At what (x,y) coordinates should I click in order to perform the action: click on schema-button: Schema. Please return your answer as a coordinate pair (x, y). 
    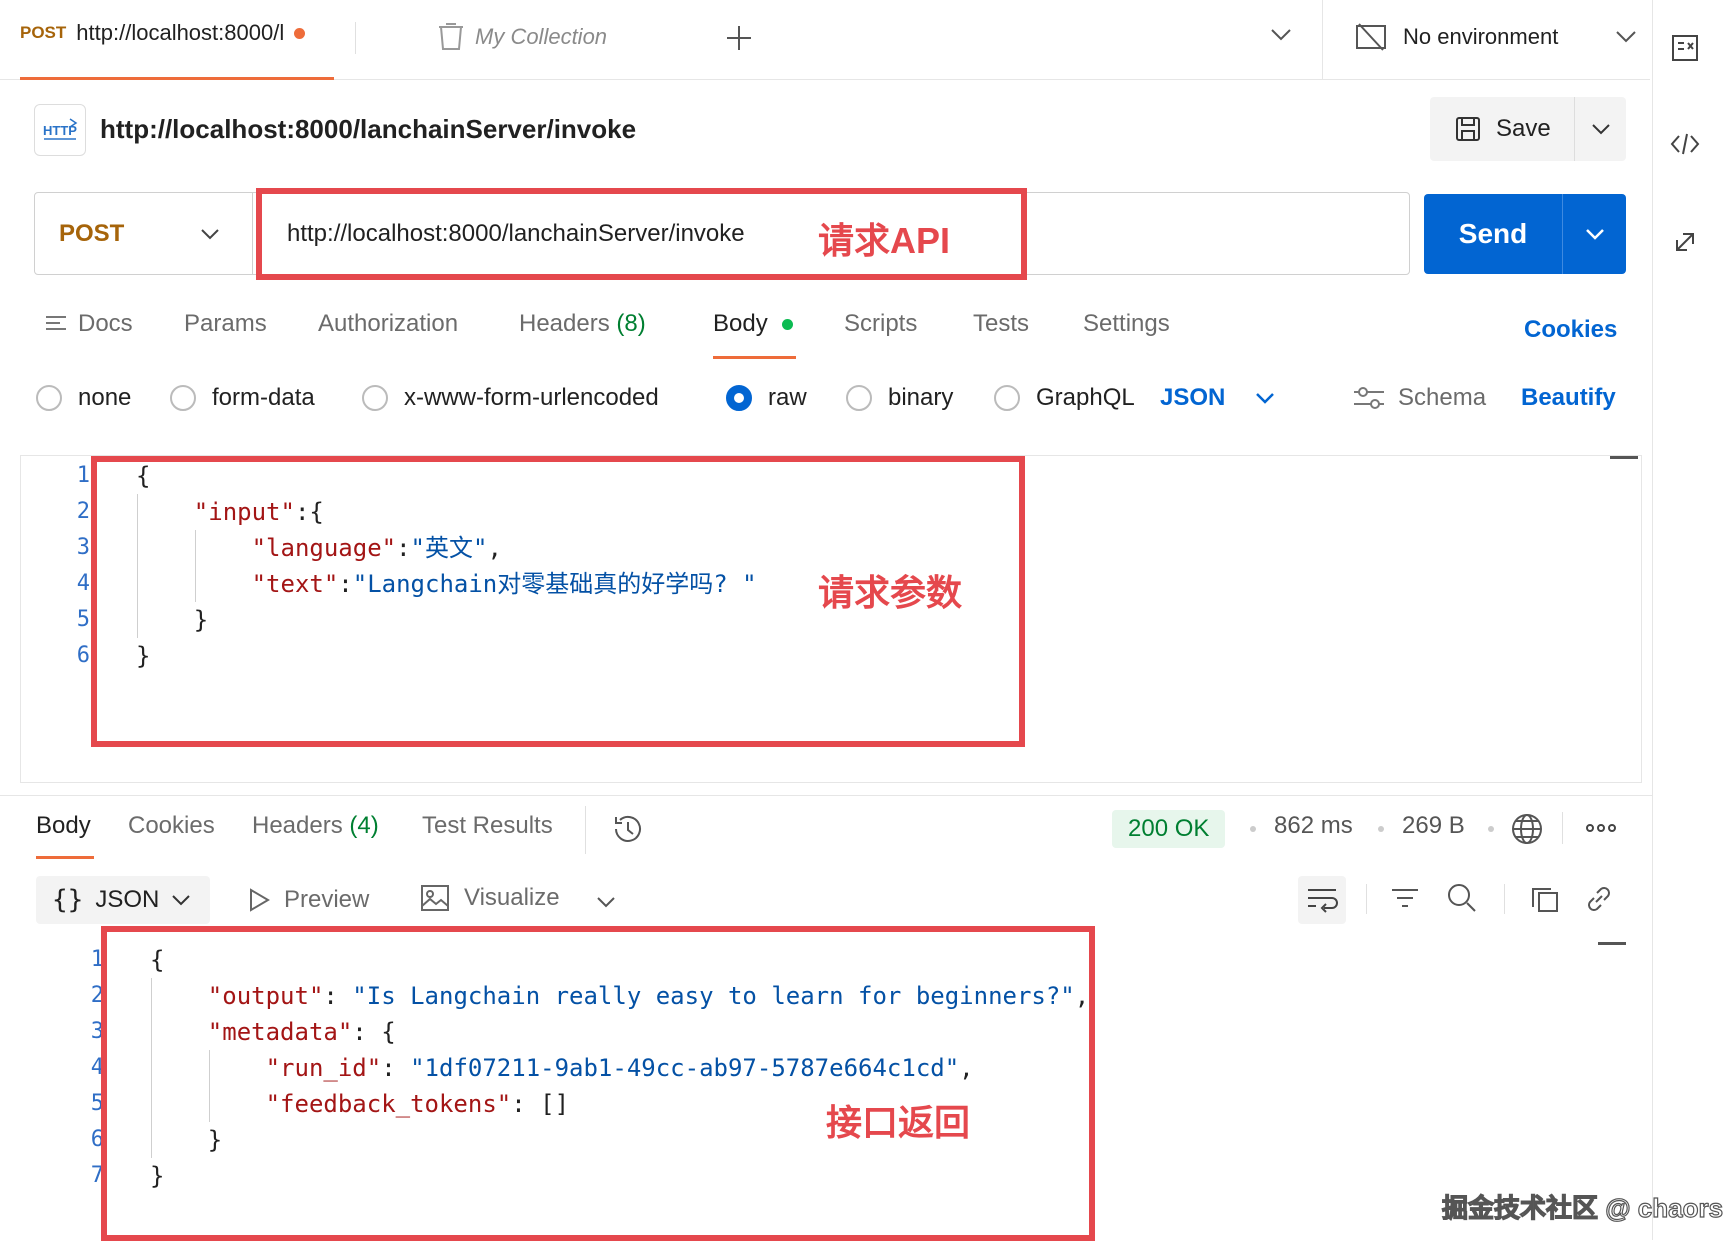
    Looking at the image, I should click on (1419, 398).